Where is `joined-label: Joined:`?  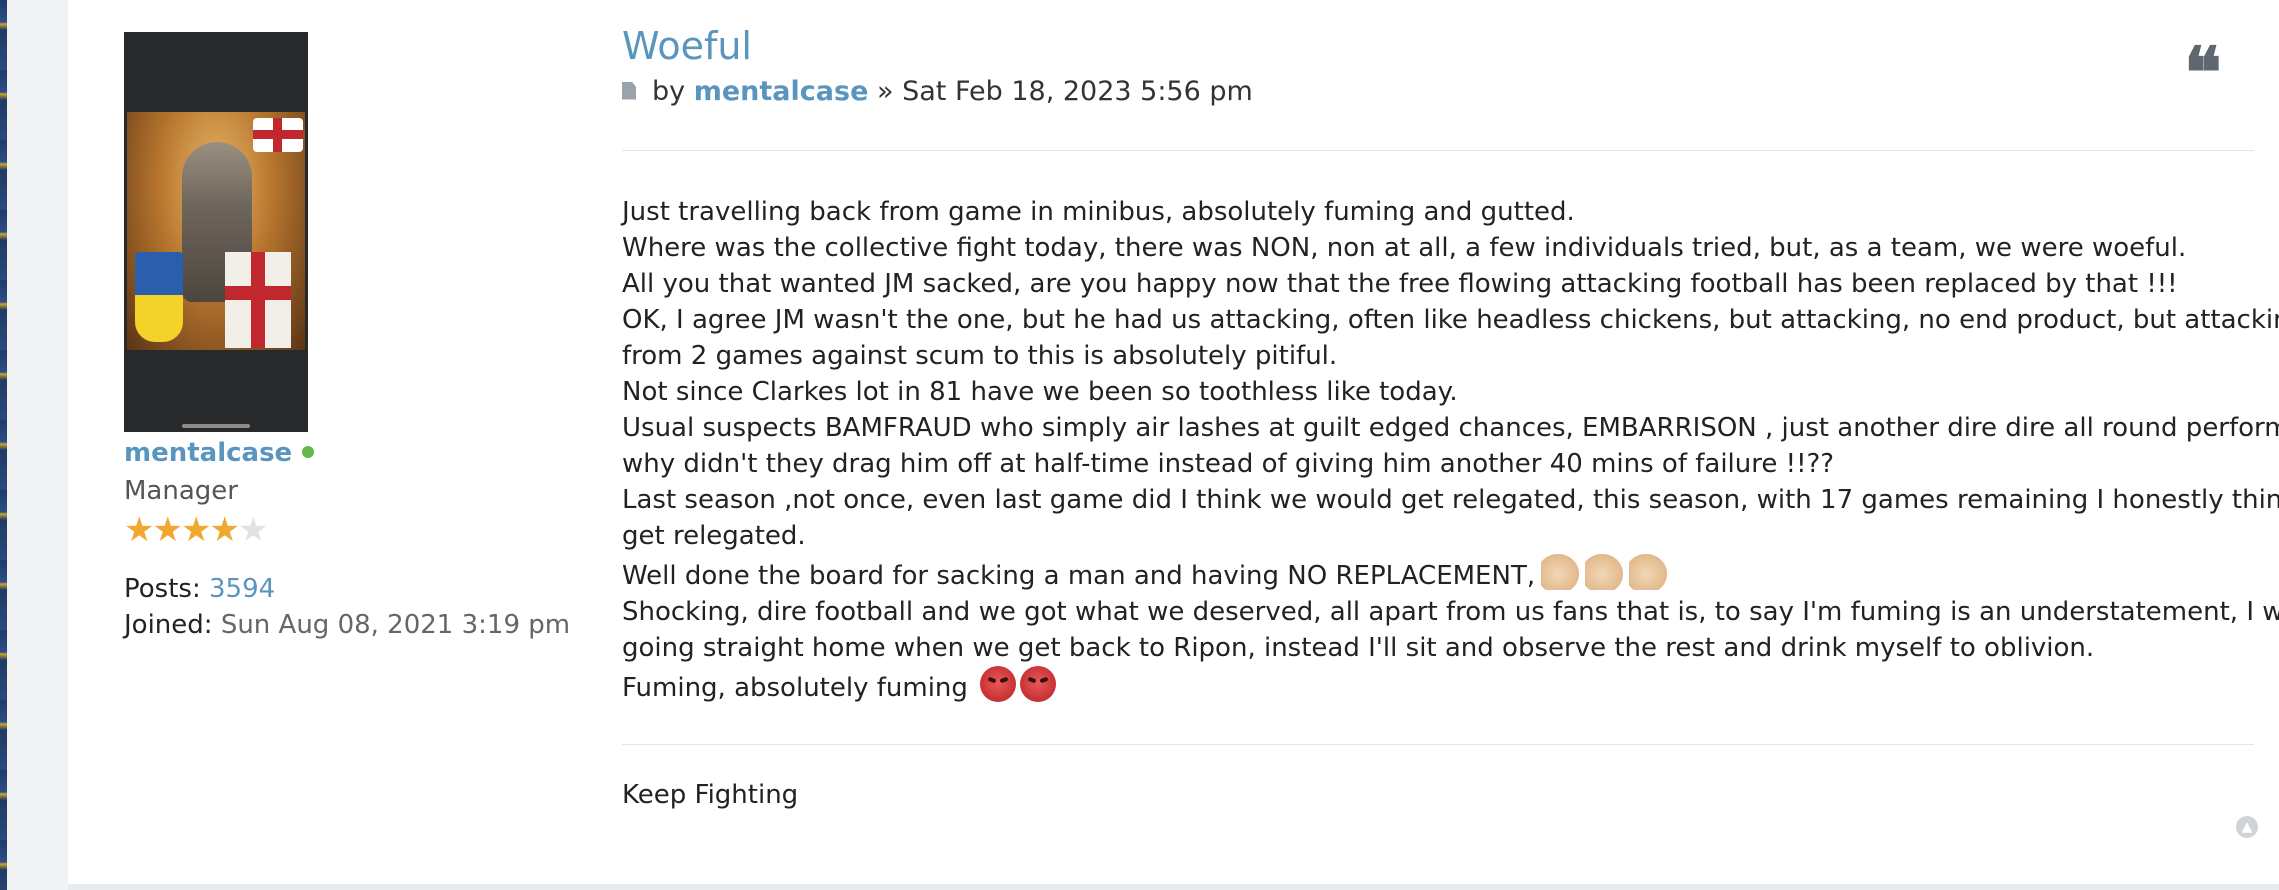
joined-label: Joined: is located at coordinates (168, 625).